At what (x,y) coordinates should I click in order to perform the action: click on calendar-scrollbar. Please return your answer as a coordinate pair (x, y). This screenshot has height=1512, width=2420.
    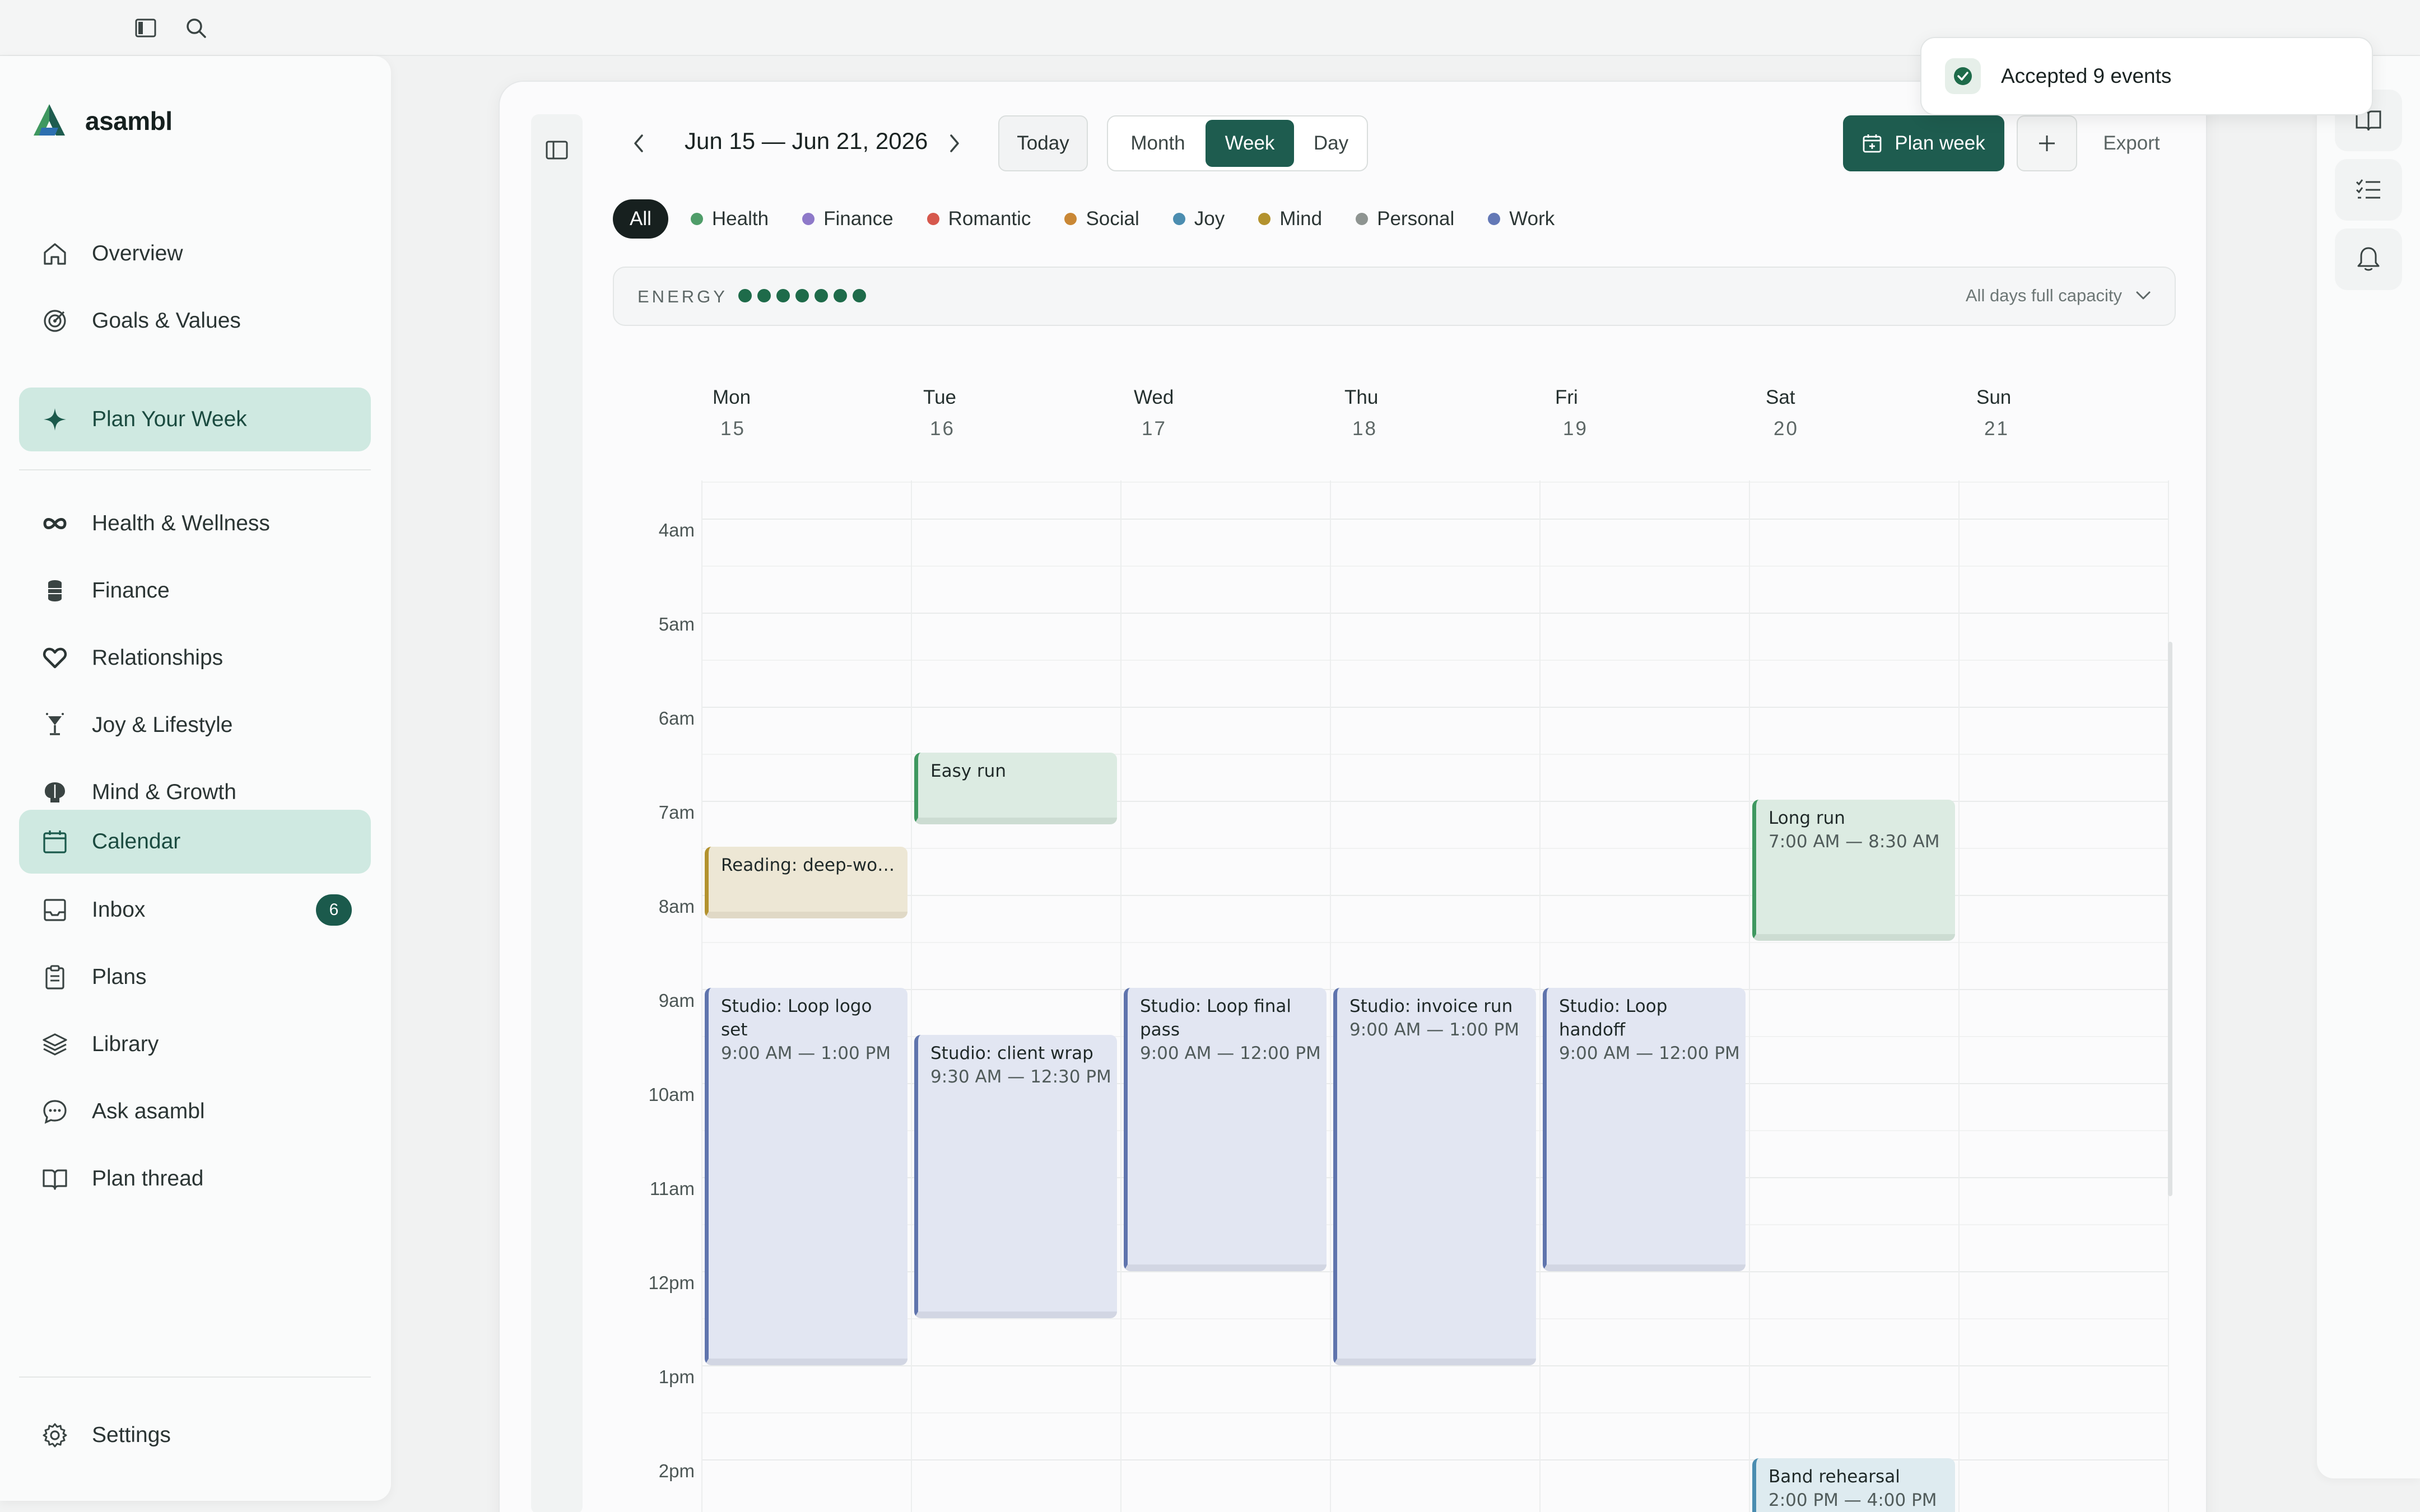
    Looking at the image, I should click on (2170, 919).